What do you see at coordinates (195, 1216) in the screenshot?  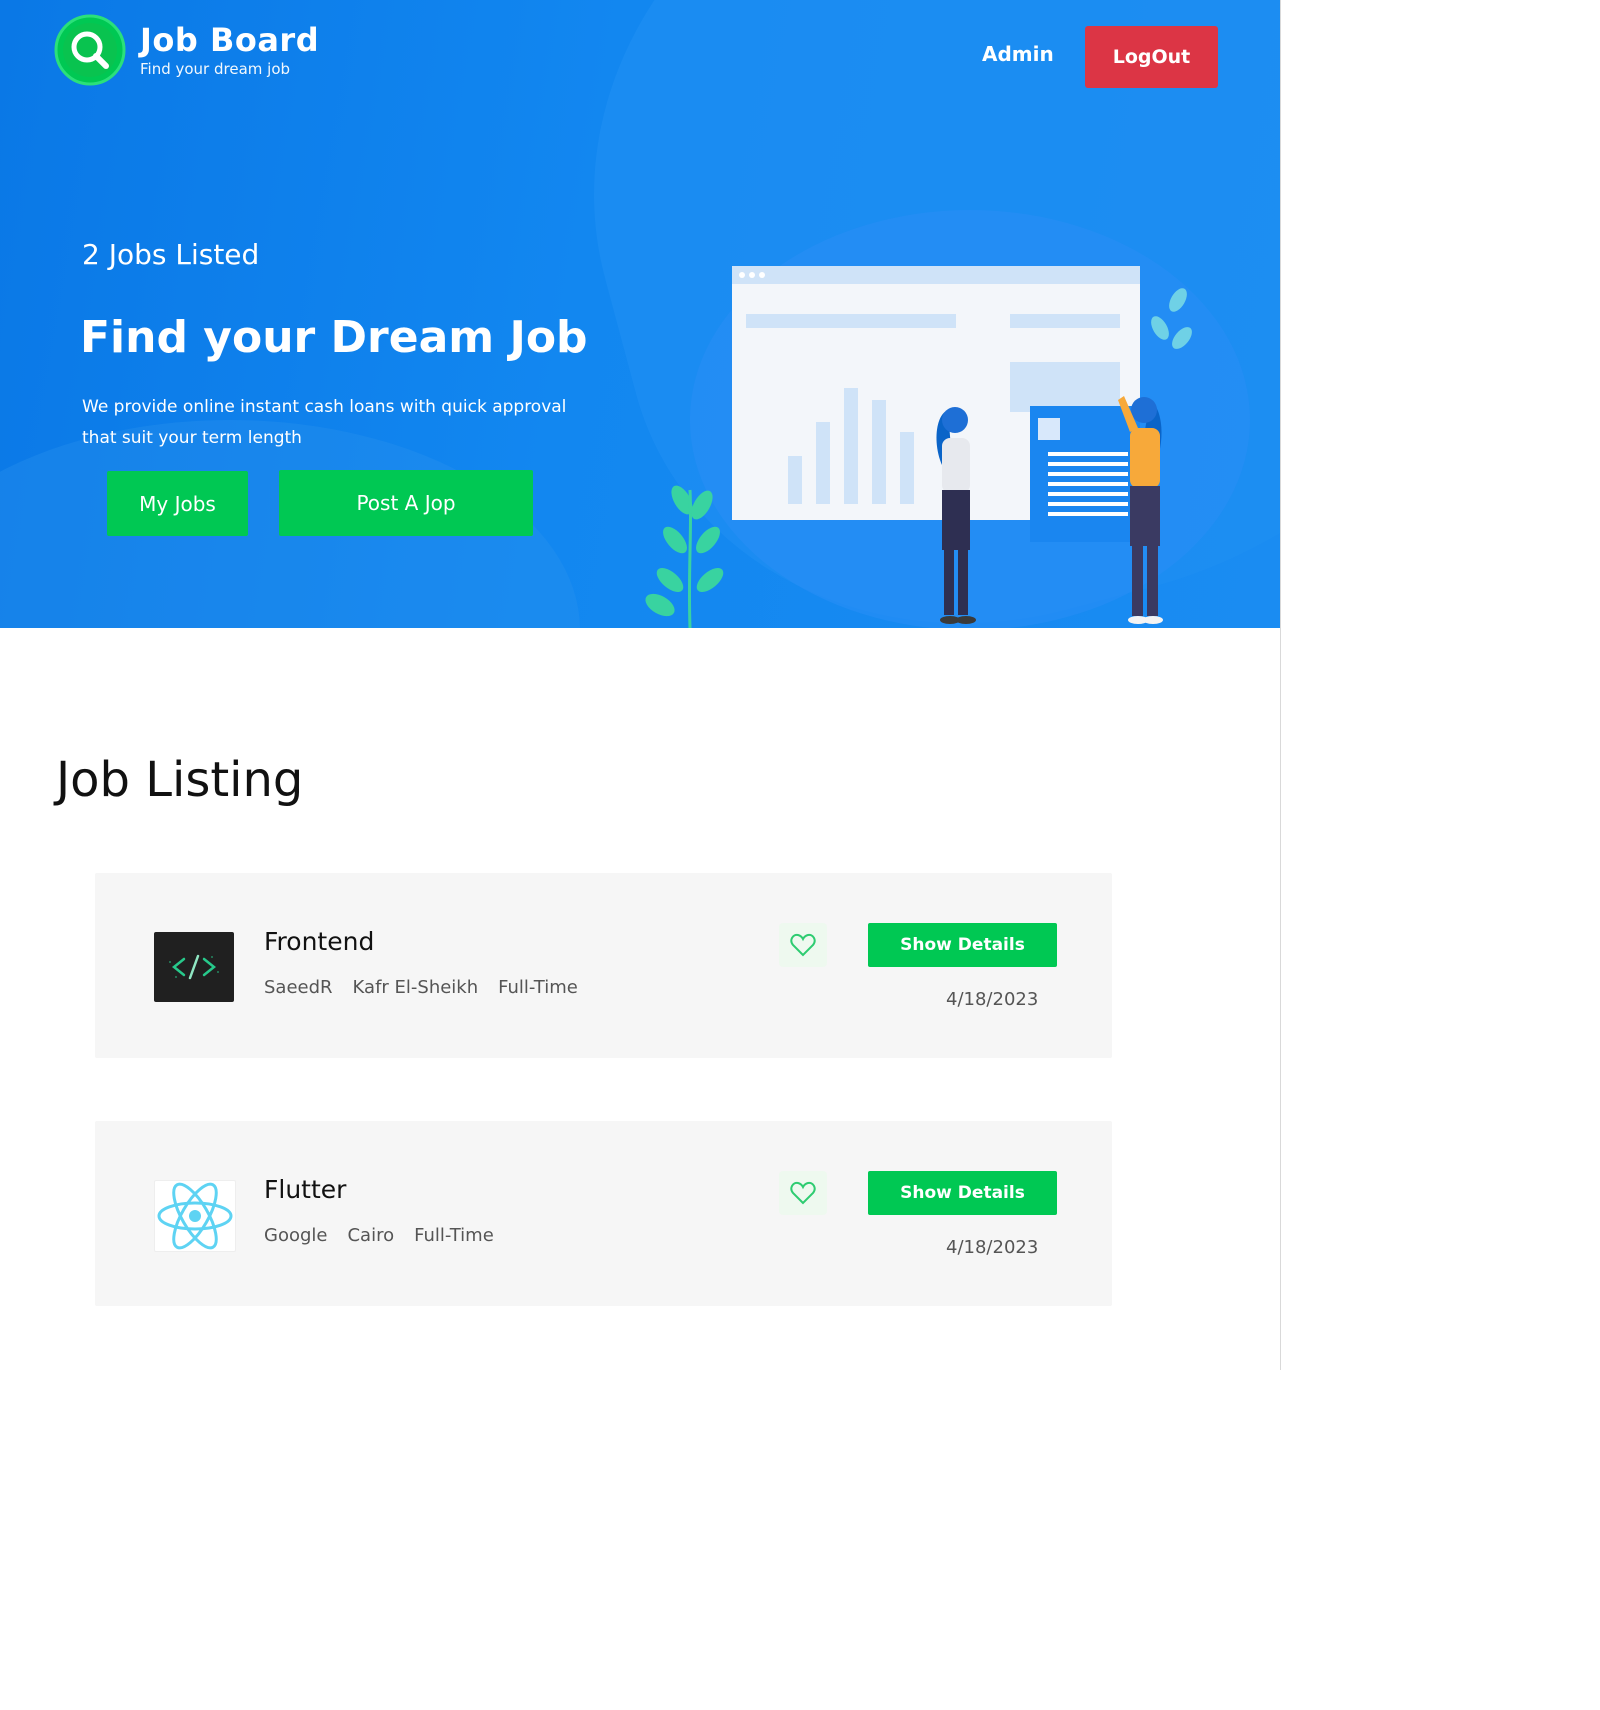 I see `atom-icon` at bounding box center [195, 1216].